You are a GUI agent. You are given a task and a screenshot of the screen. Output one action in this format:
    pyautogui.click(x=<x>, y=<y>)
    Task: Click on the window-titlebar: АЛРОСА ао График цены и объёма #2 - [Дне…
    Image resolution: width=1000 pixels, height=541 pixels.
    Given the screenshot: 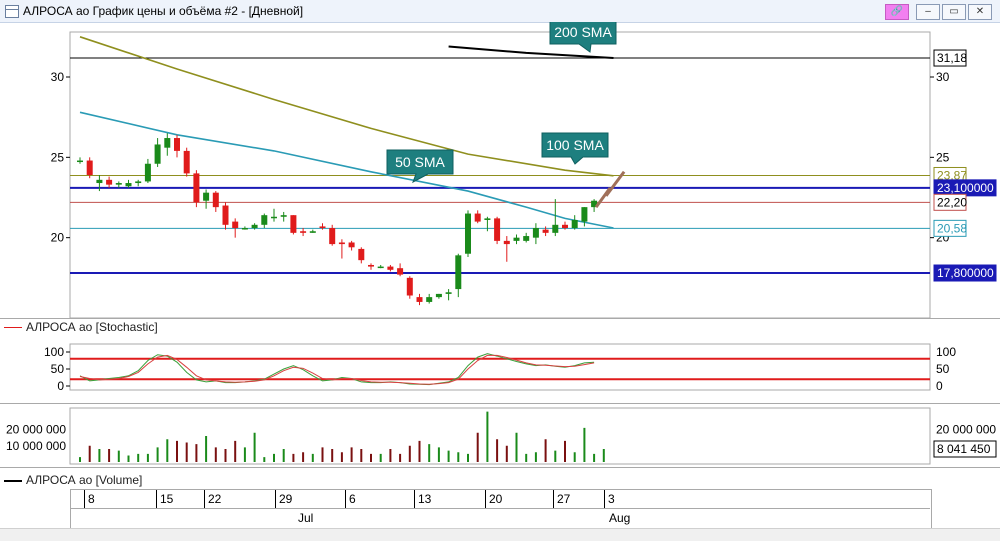 What is the action you would take?
    pyautogui.click(x=500, y=11)
    